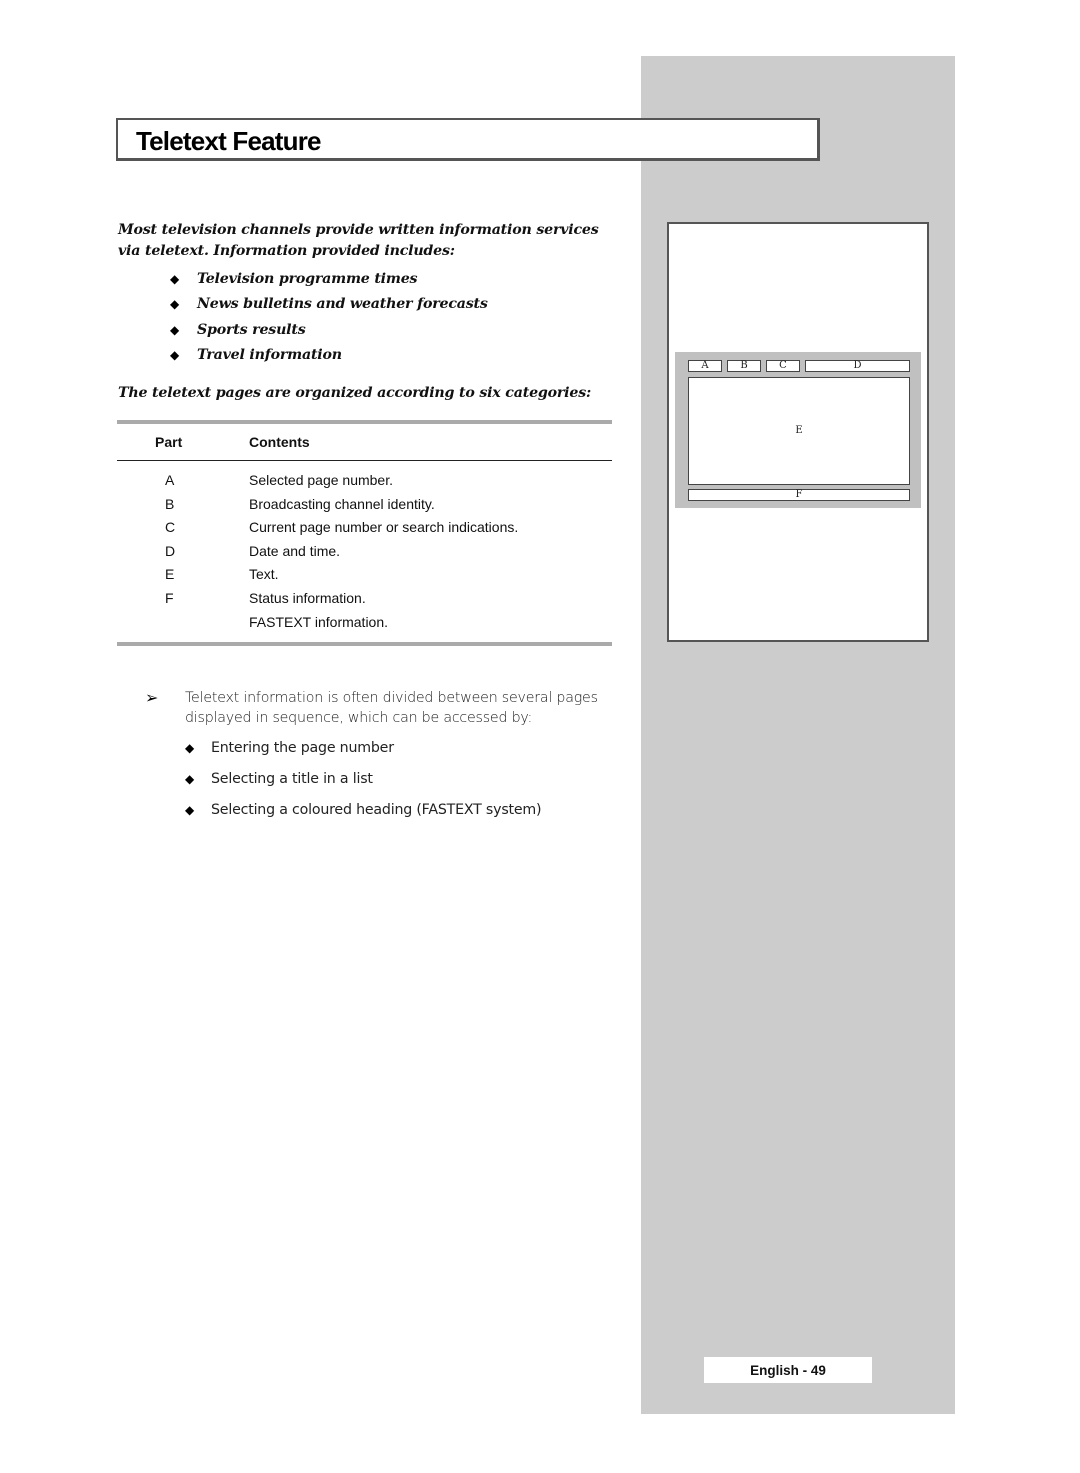  What do you see at coordinates (364, 422) in the screenshot?
I see `table-top-rule` at bounding box center [364, 422].